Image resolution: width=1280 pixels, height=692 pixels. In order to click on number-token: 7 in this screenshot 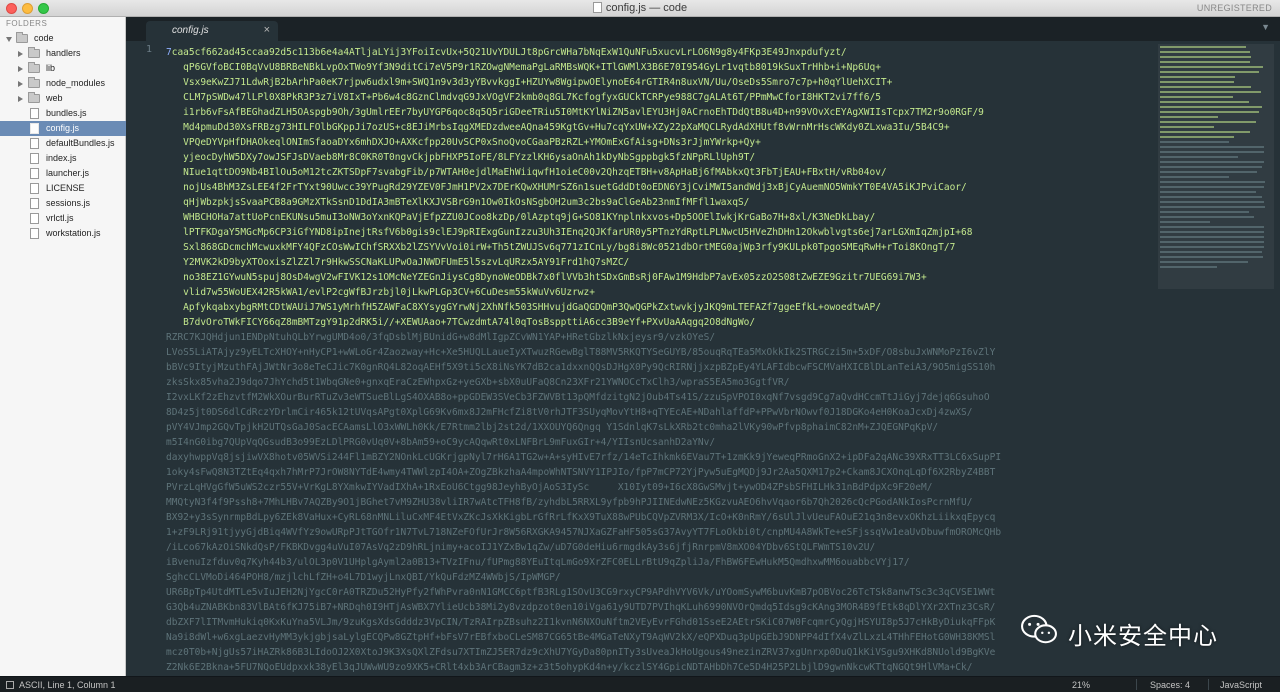, I will do `click(169, 52)`.